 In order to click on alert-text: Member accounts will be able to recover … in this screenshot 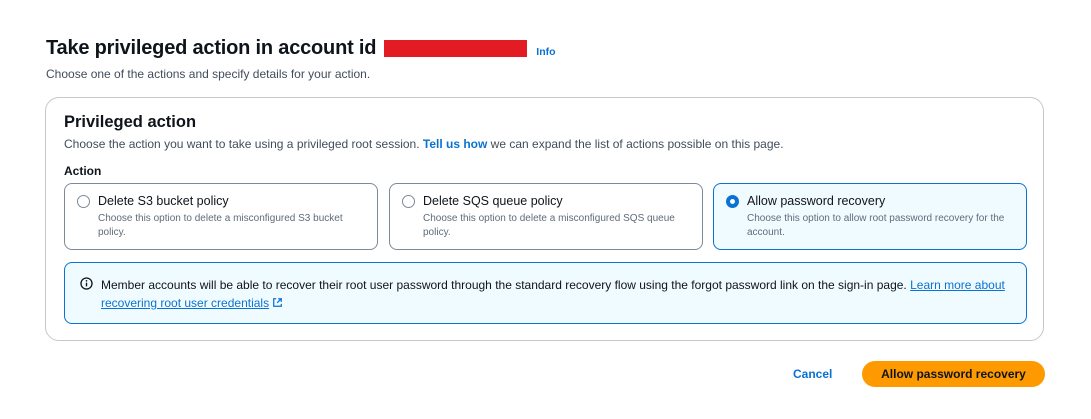, I will do `click(506, 285)`.